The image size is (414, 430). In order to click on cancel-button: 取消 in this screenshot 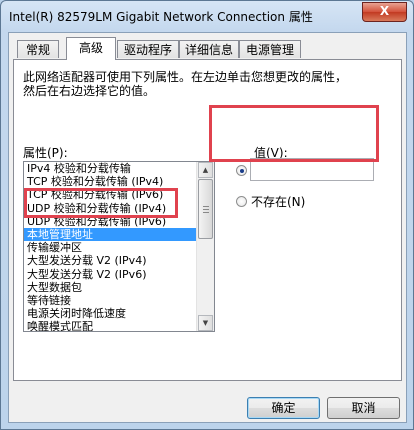, I will do `click(363, 408)`.